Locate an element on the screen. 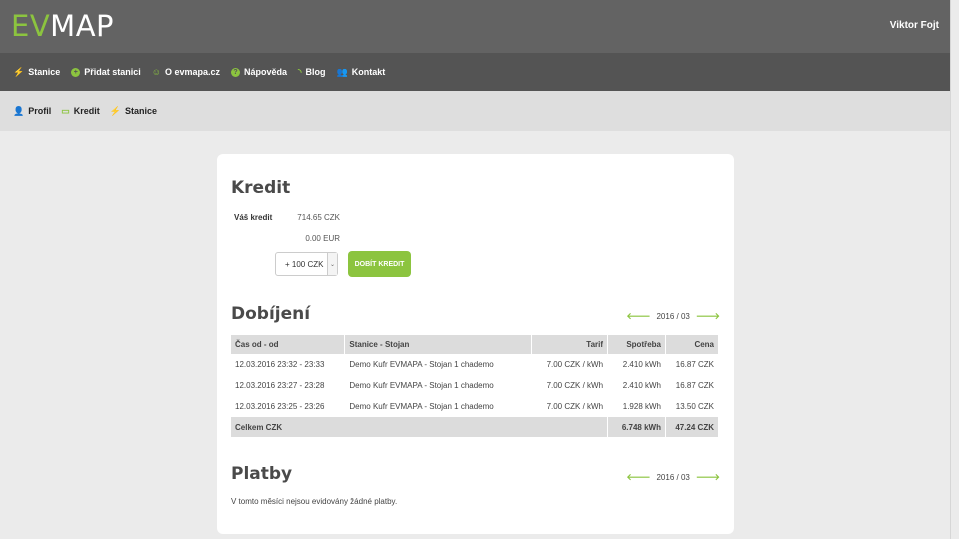  charging-period: 2016 / 03 is located at coordinates (673, 316).